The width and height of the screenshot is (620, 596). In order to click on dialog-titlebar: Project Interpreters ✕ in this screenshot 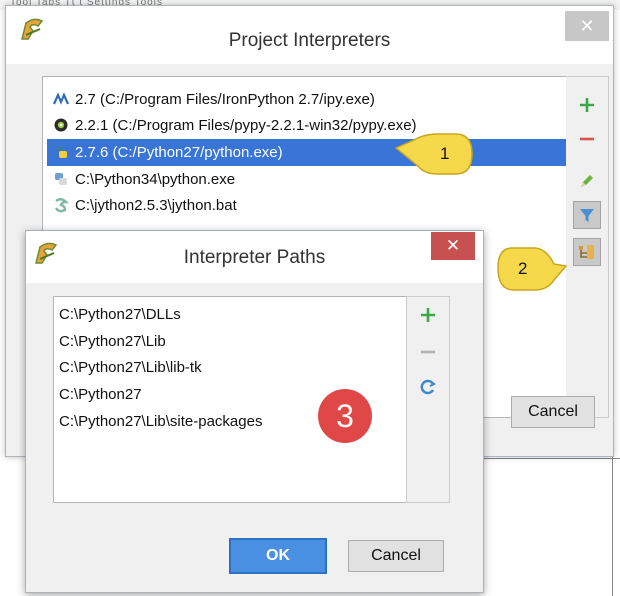, I will do `click(309, 35)`.